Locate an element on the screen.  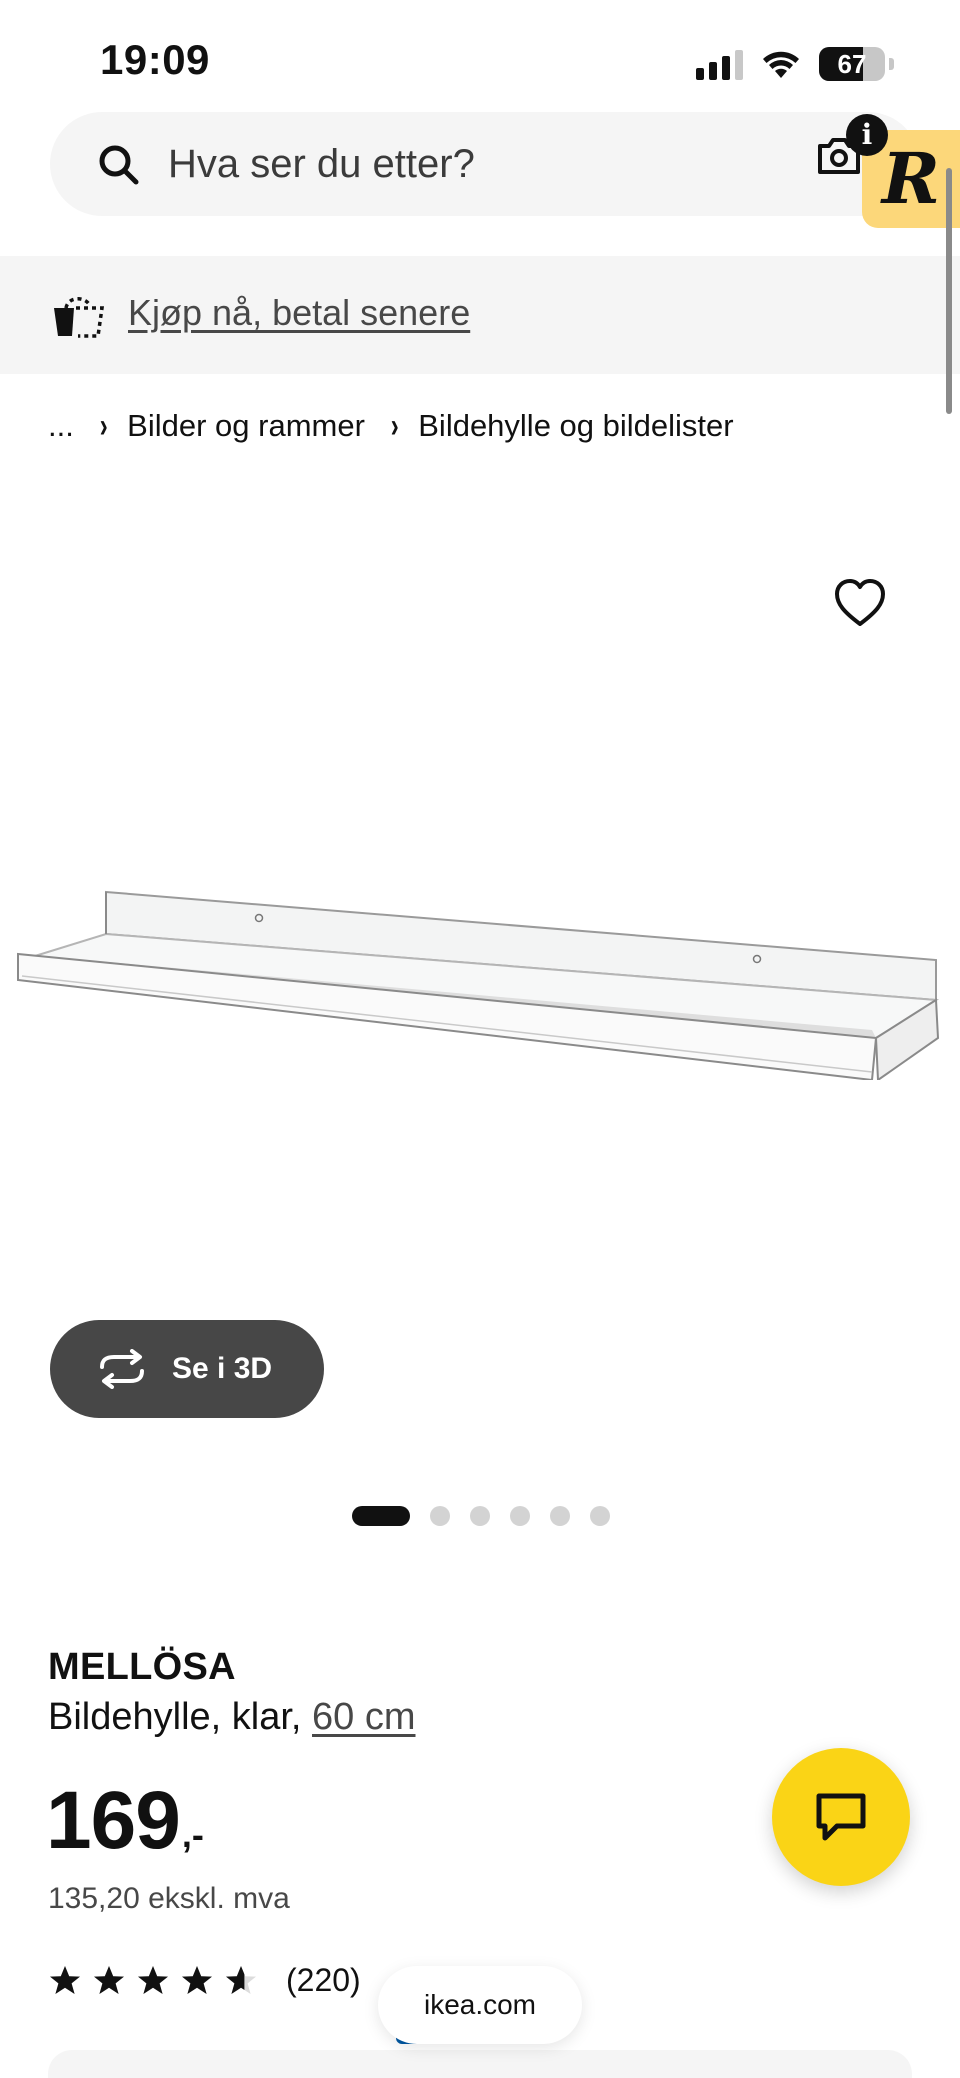
status-time: 19:09 is located at coordinates (155, 59).